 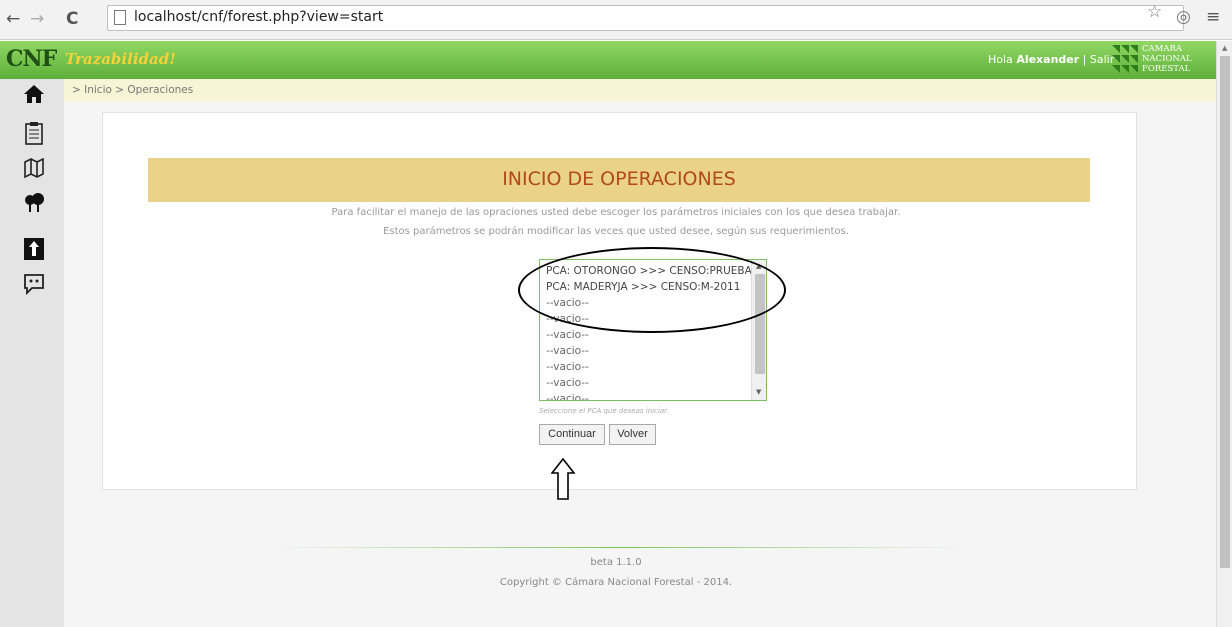 I want to click on address-bar: localhost/cnf/forest.php?view=start, so click(x=645, y=18).